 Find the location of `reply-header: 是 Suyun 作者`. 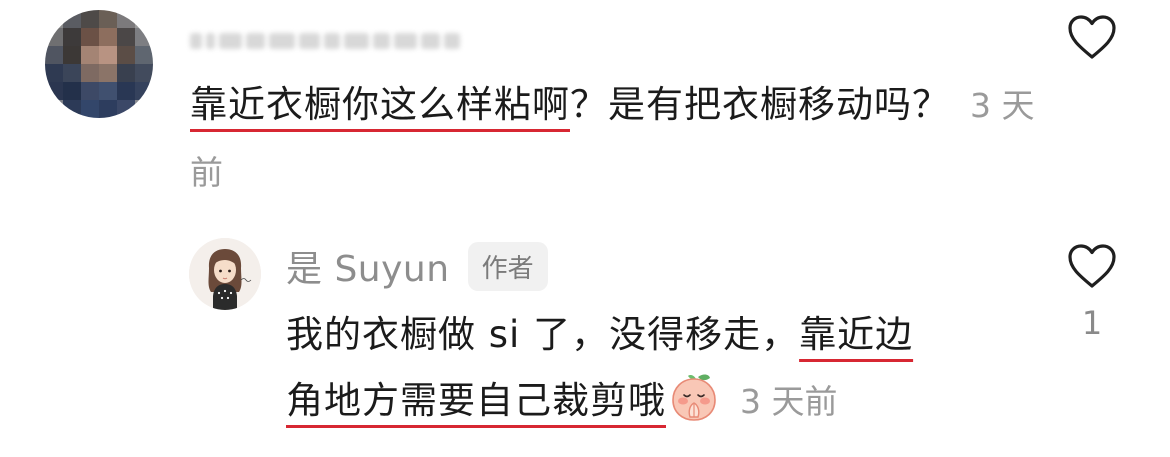

reply-header: 是 Suyun 作者 is located at coordinates (417, 266).